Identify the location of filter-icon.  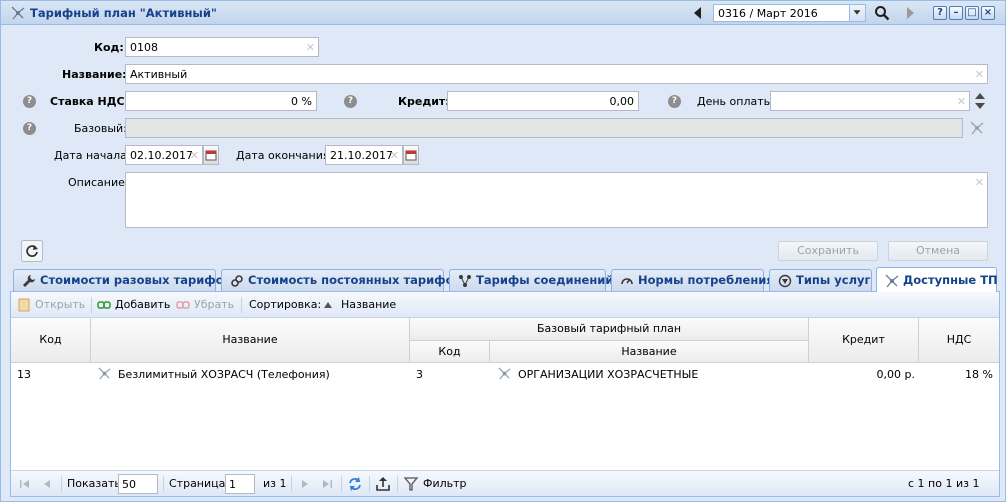
(411, 484).